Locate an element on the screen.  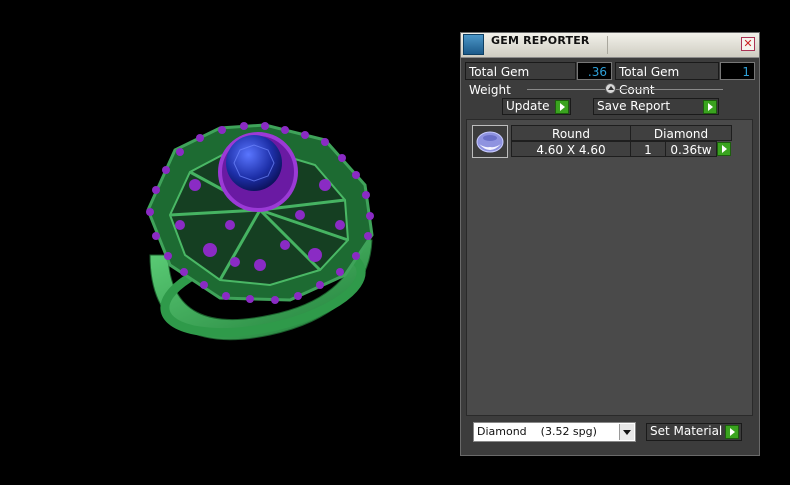
title-divider is located at coordinates (607, 45).